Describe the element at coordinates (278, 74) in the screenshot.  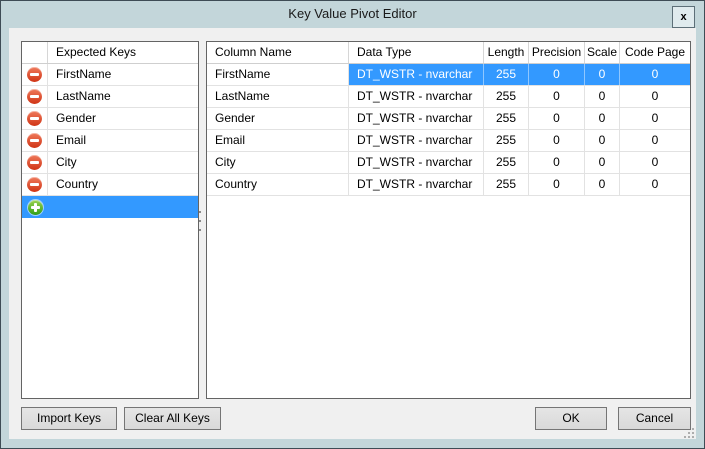
I see `column-name-cell: FirstName` at that location.